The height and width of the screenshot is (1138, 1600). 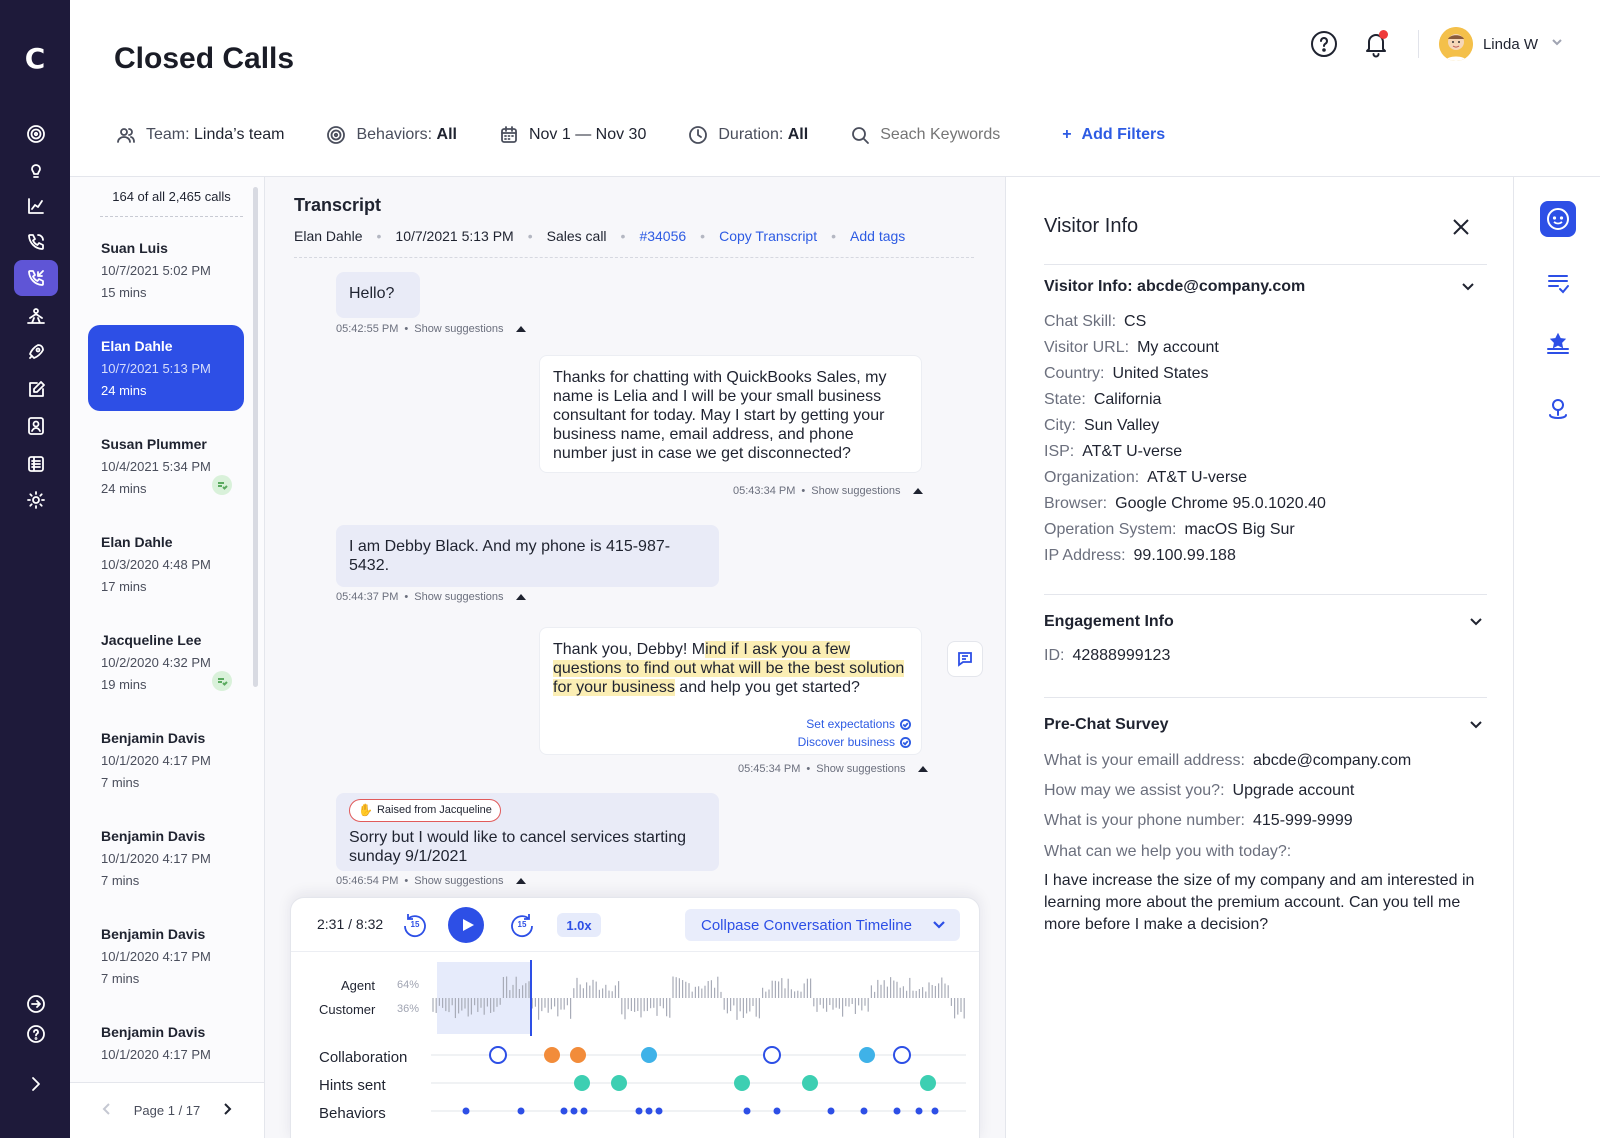 What do you see at coordinates (166, 270) in the screenshot?
I see `call-item: Suan Luis 10/7/2021 5:02 PM 15 mins` at bounding box center [166, 270].